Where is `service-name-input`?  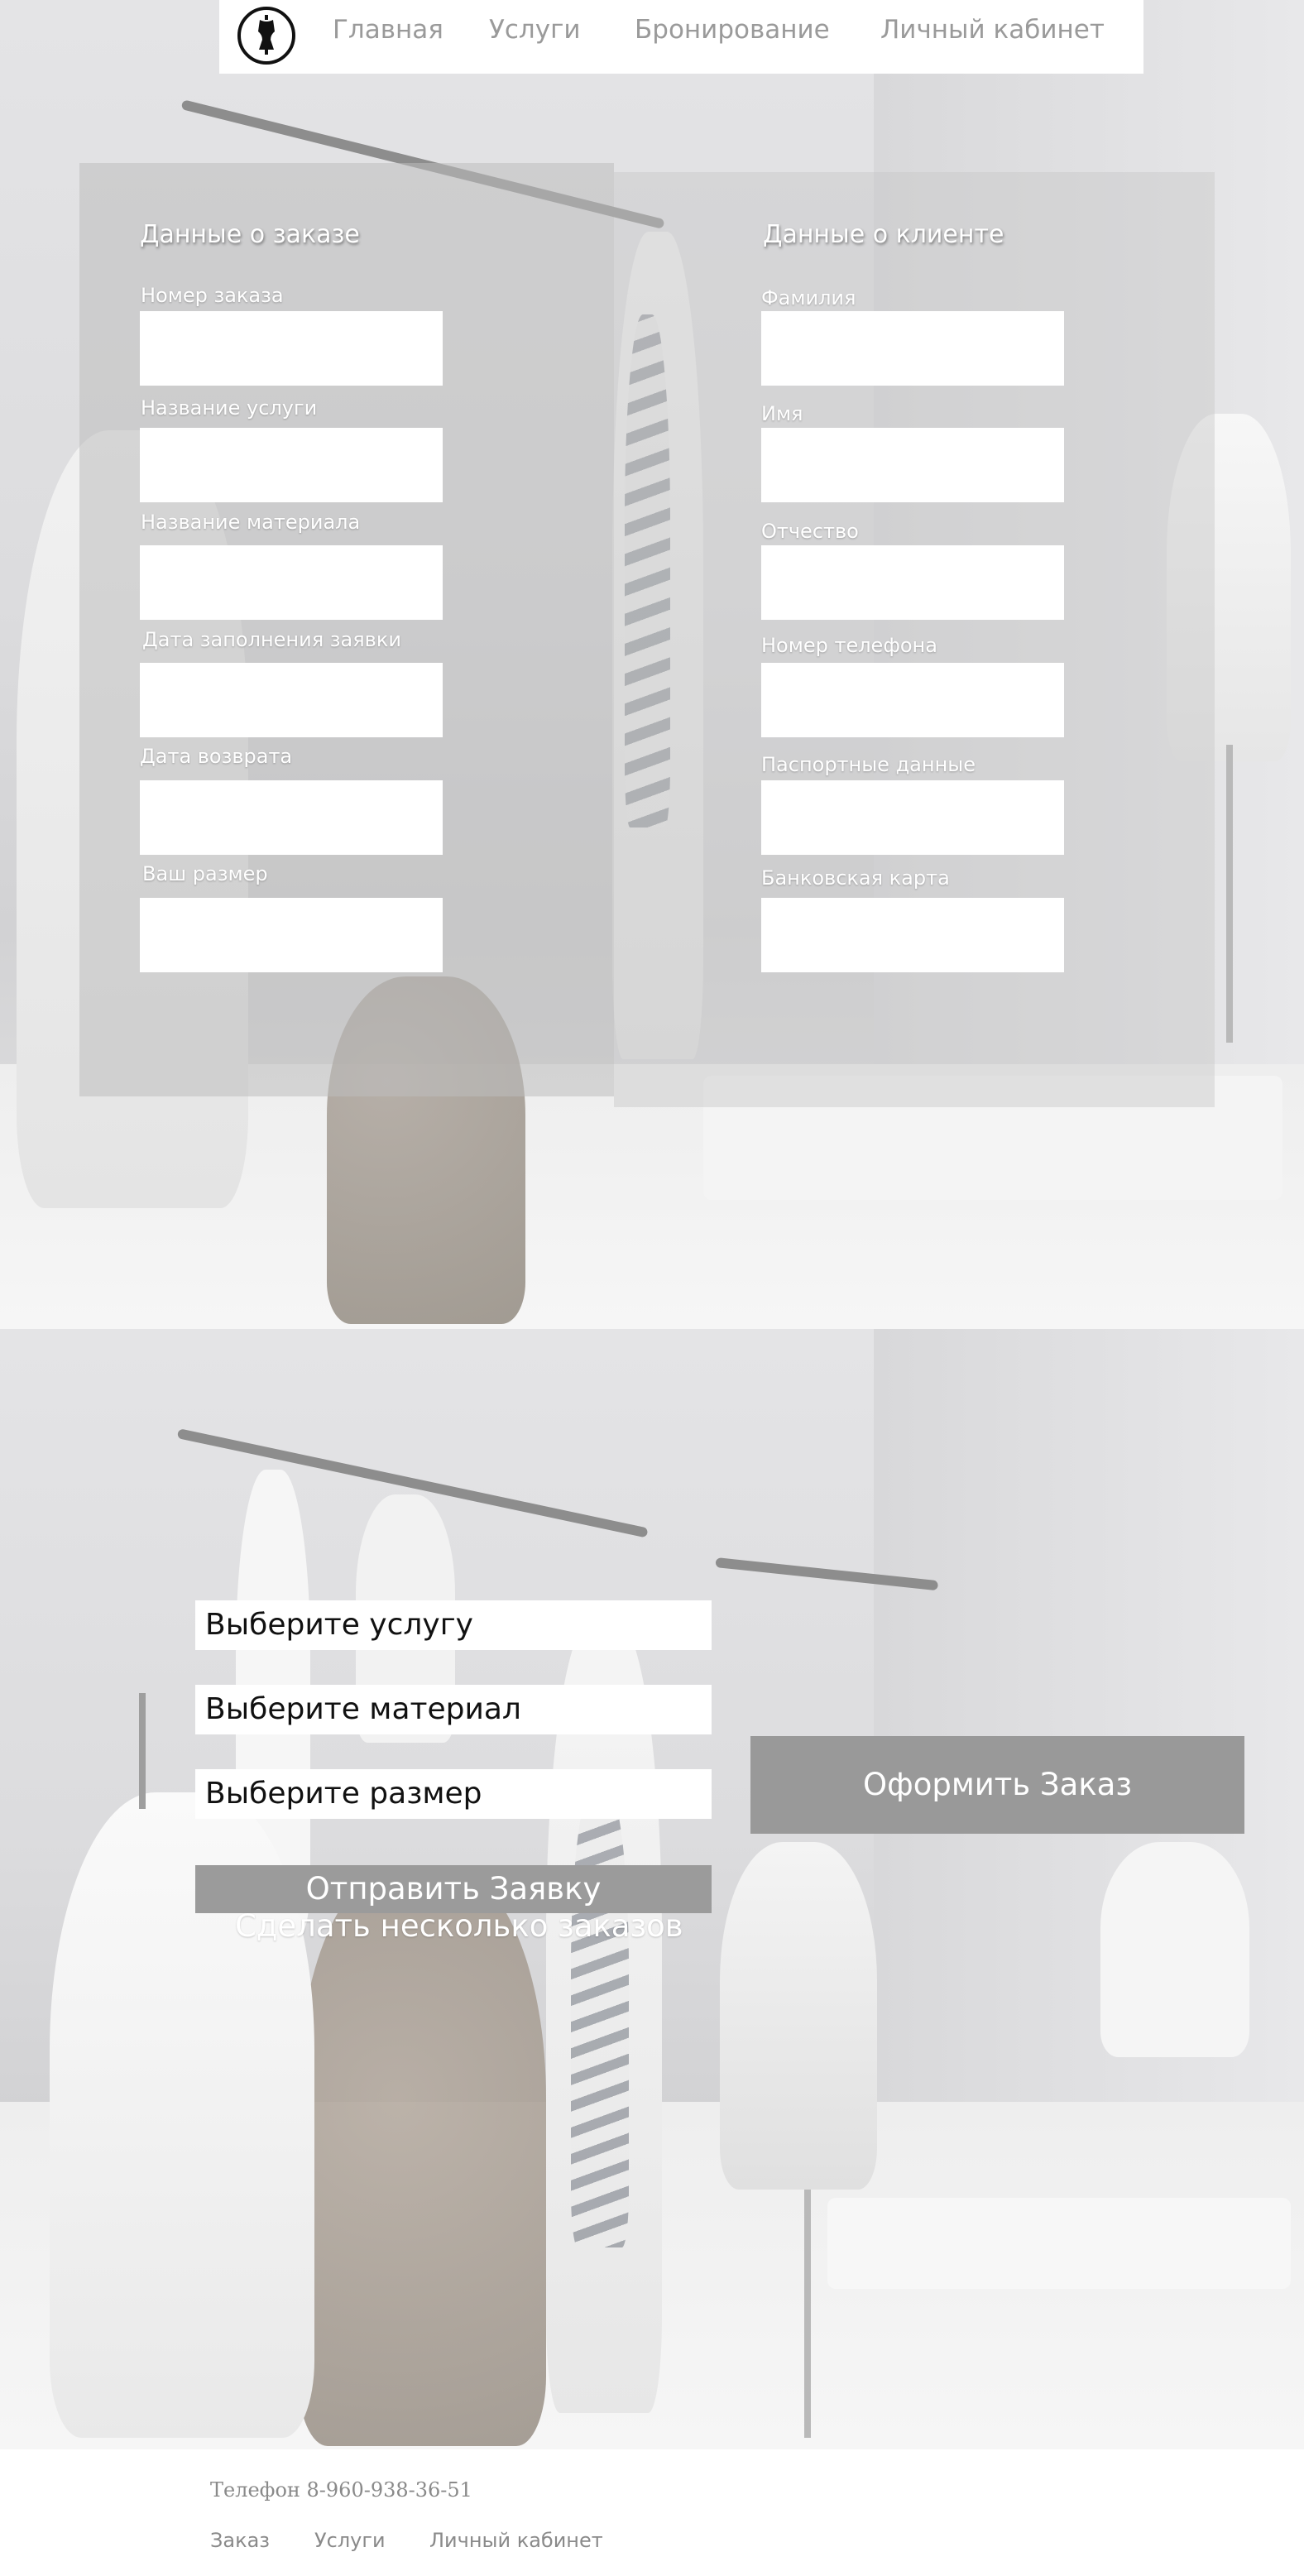 service-name-input is located at coordinates (291, 465).